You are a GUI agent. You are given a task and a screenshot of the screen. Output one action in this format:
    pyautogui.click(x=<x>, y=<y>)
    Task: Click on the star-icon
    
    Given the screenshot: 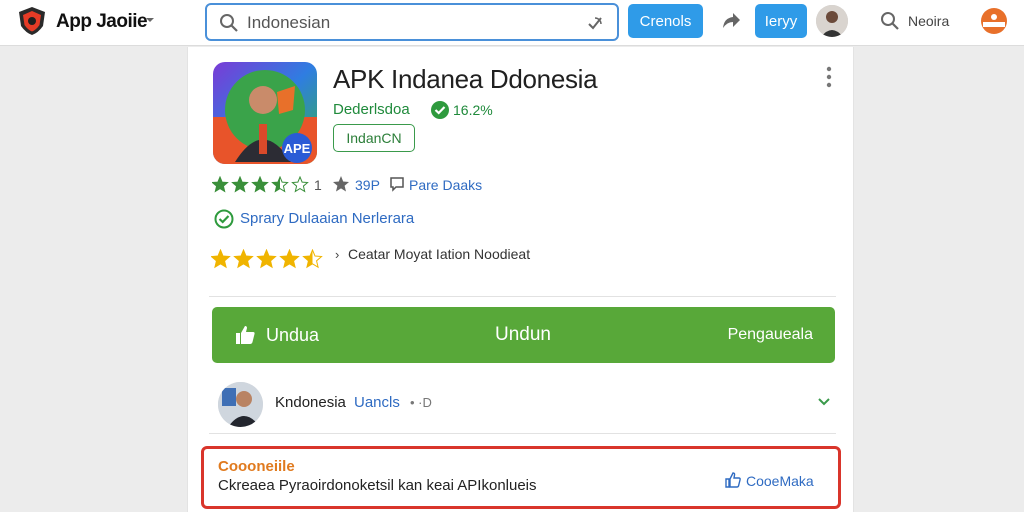 What is the action you would take?
    pyautogui.click(x=341, y=184)
    